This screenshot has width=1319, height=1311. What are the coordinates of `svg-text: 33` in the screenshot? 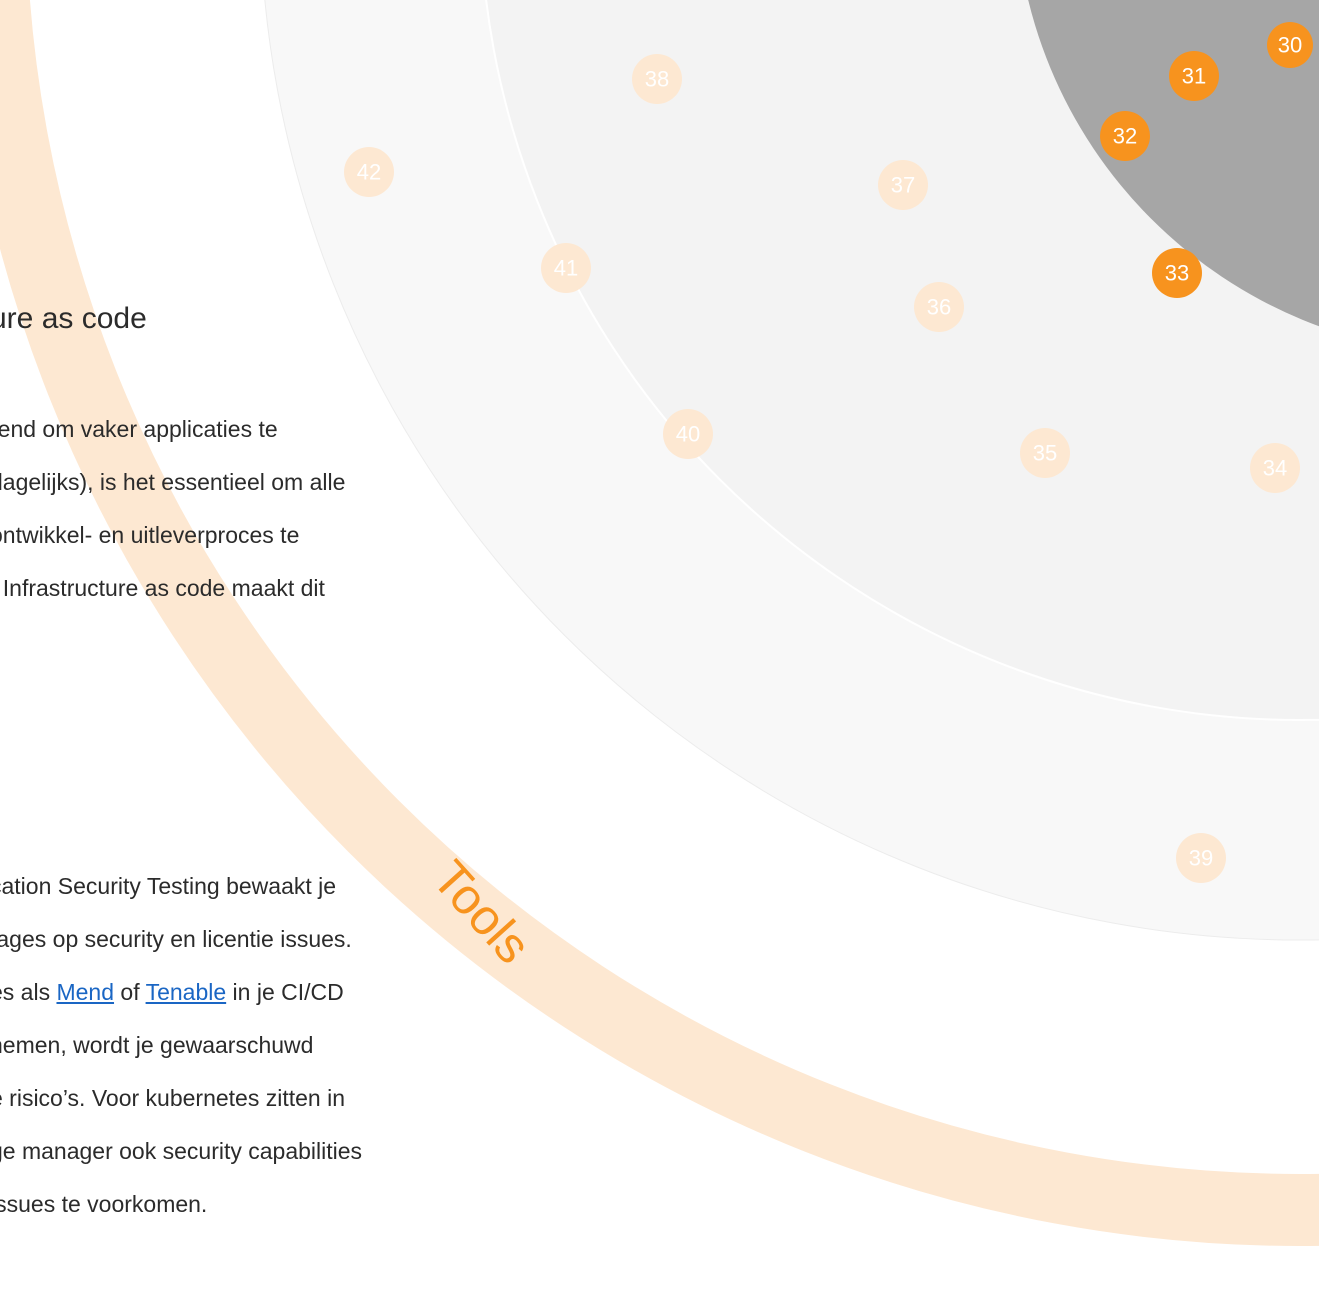 It's located at (1177, 273).